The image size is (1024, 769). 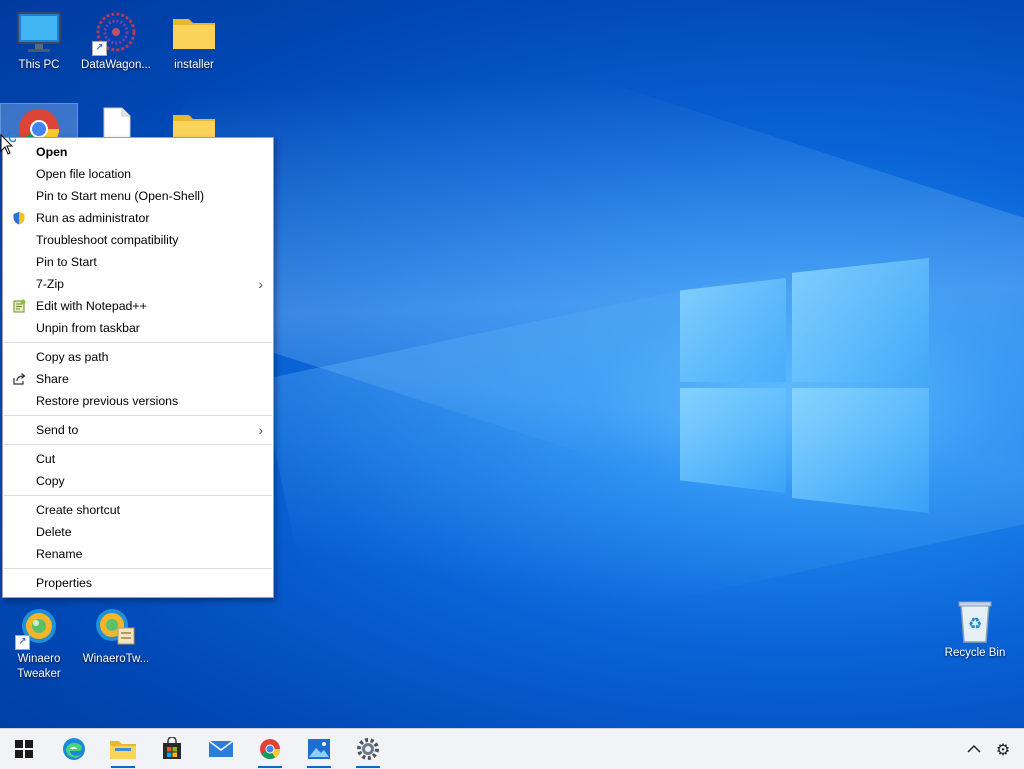 I want to click on winaero-setup-icon, so click(x=116, y=627).